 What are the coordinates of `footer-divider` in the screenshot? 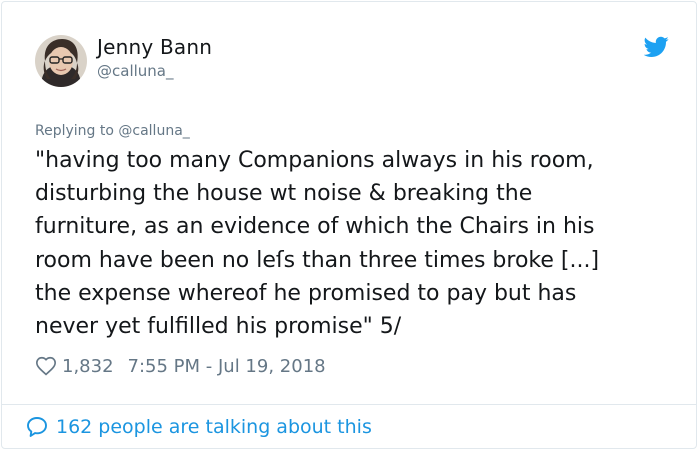 It's located at (349, 404).